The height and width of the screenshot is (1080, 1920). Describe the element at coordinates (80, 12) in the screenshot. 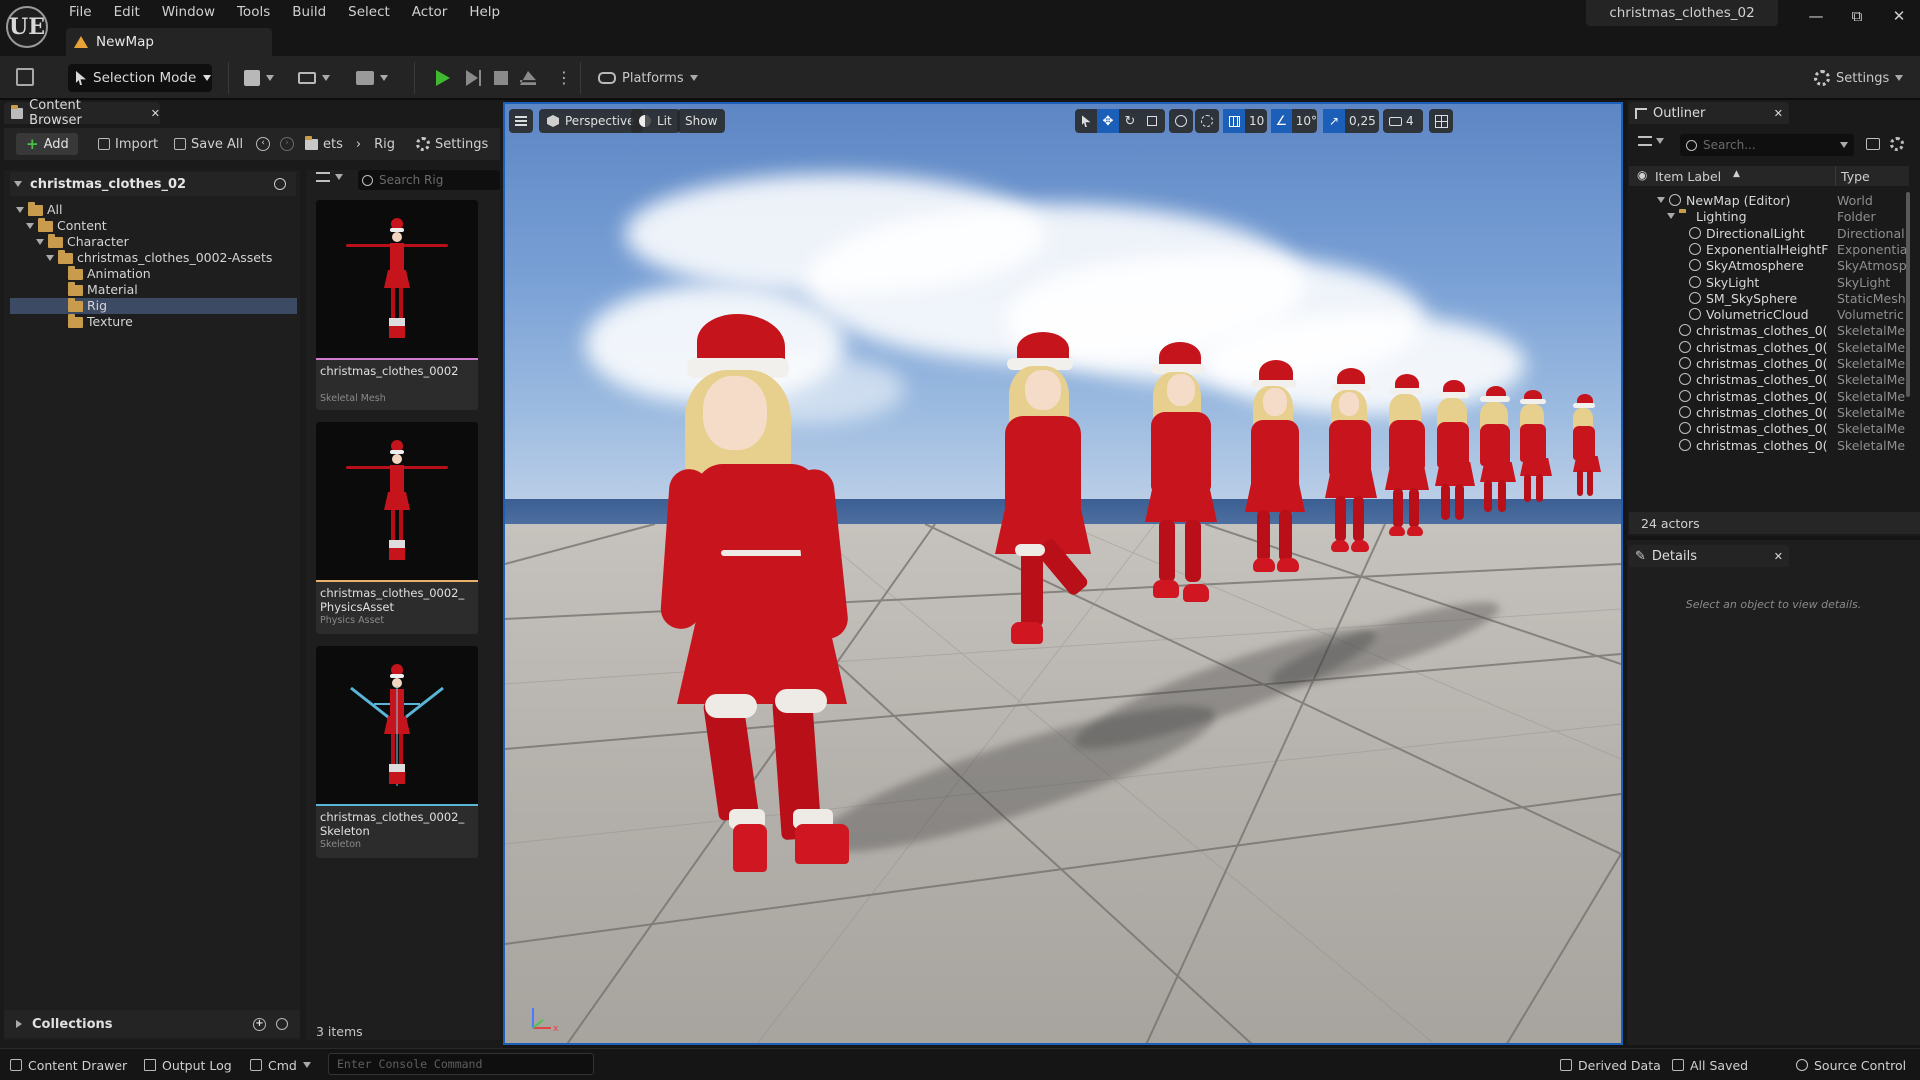

I see `menu-file: File` at that location.